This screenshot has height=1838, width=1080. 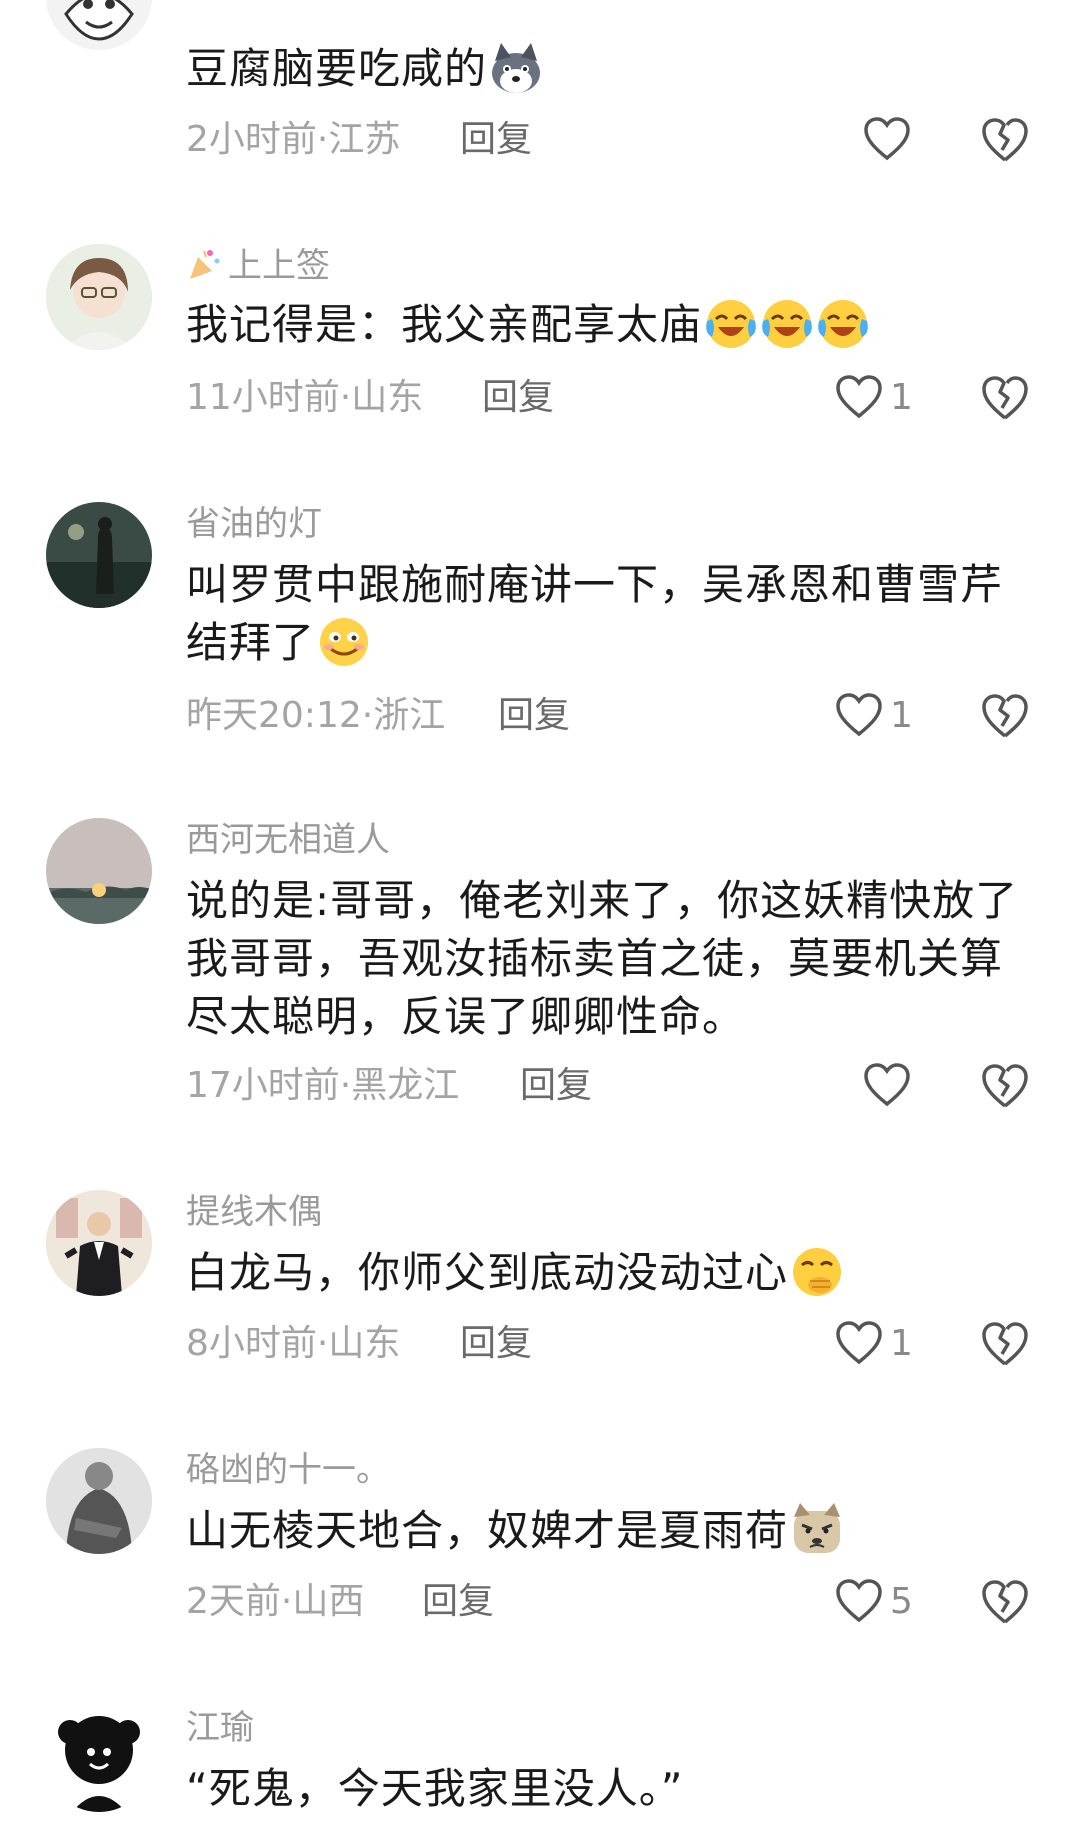 I want to click on comment-text: 山无棱天地合，奴婢才是夏雨荷, so click(x=616, y=1531).